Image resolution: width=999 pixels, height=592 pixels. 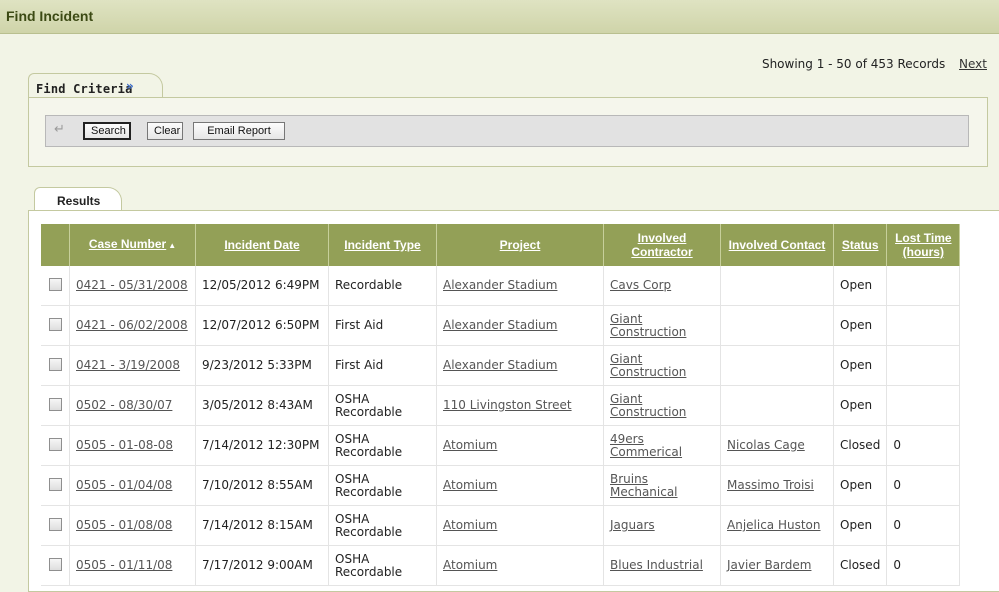 What do you see at coordinates (644, 485) in the screenshot?
I see `contractor-link: Bruins Mechanical` at bounding box center [644, 485].